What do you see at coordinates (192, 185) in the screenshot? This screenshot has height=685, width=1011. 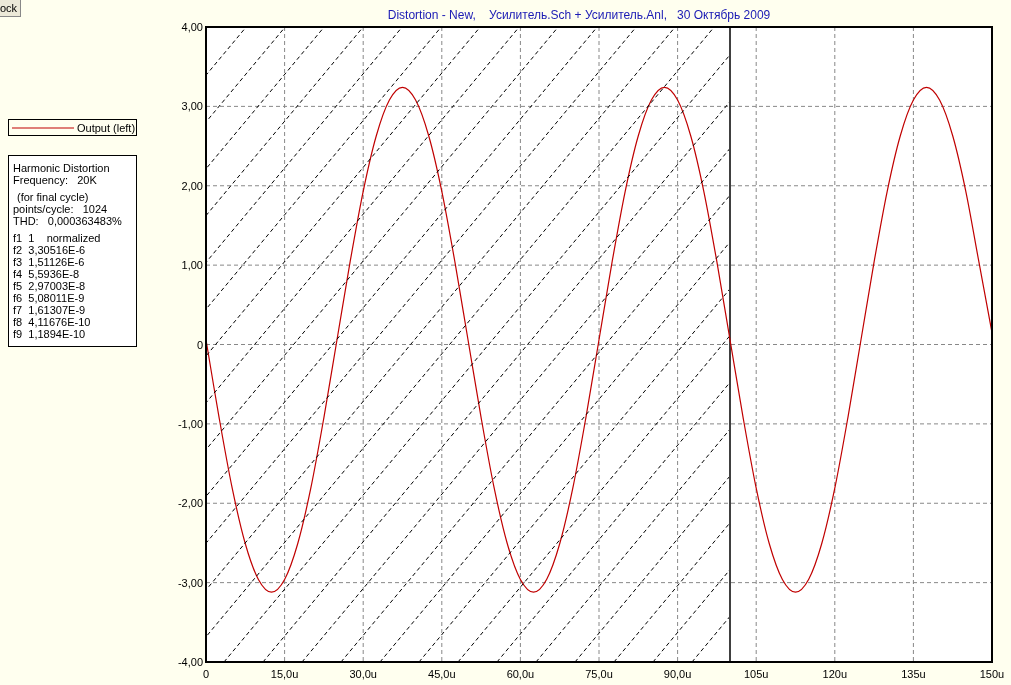 I see `y-tick-label: 2,00` at bounding box center [192, 185].